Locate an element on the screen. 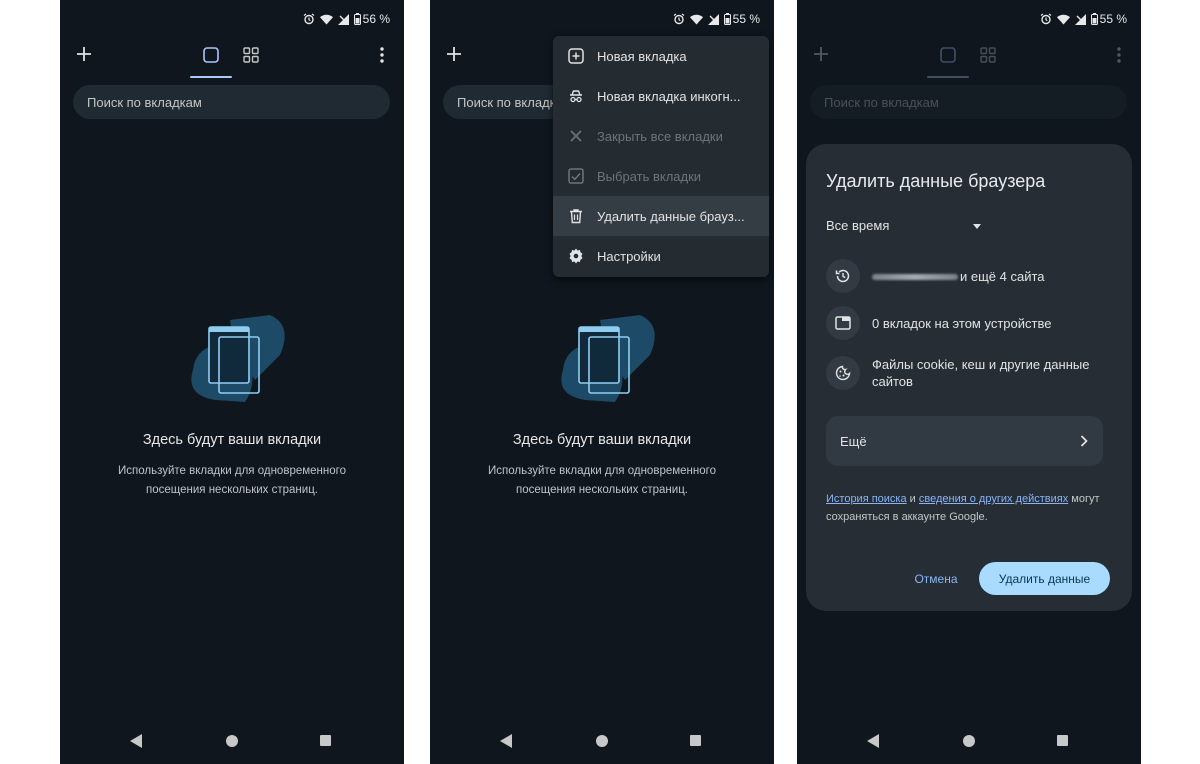 This screenshot has height=764, width=1200. menu-item-label: Закрыть все вкладки is located at coordinates (660, 136).